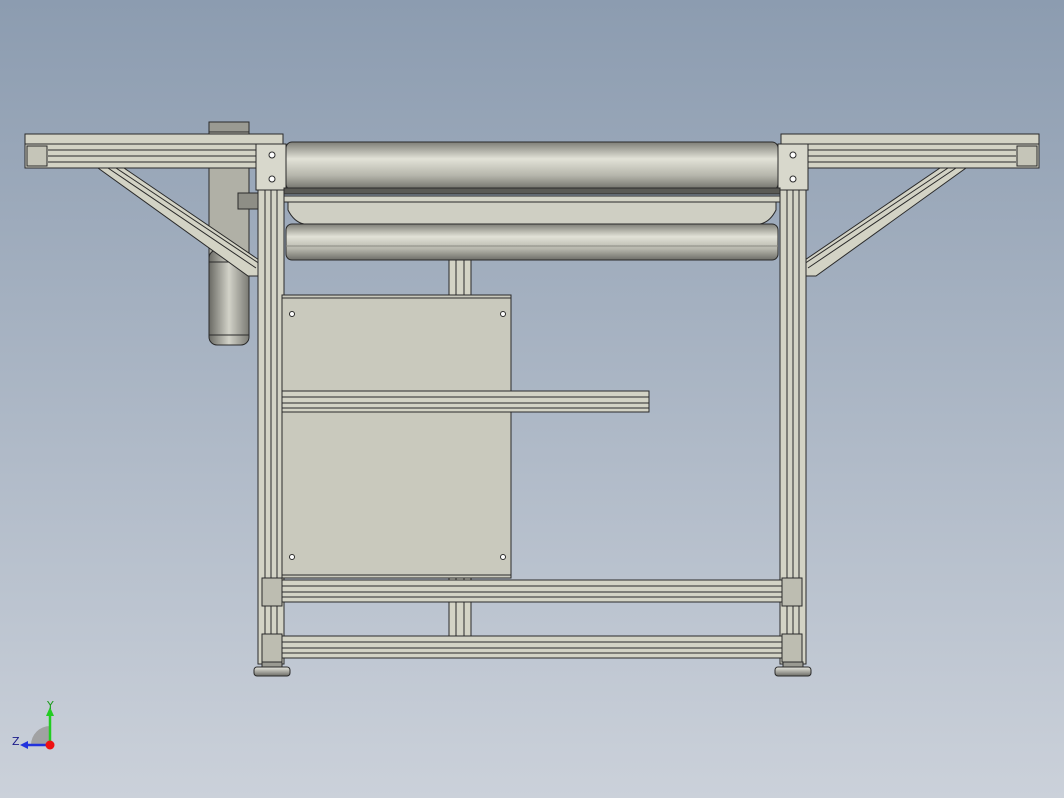  Describe the element at coordinates (532, 168) in the screenshot. I see `drive-roller` at that location.